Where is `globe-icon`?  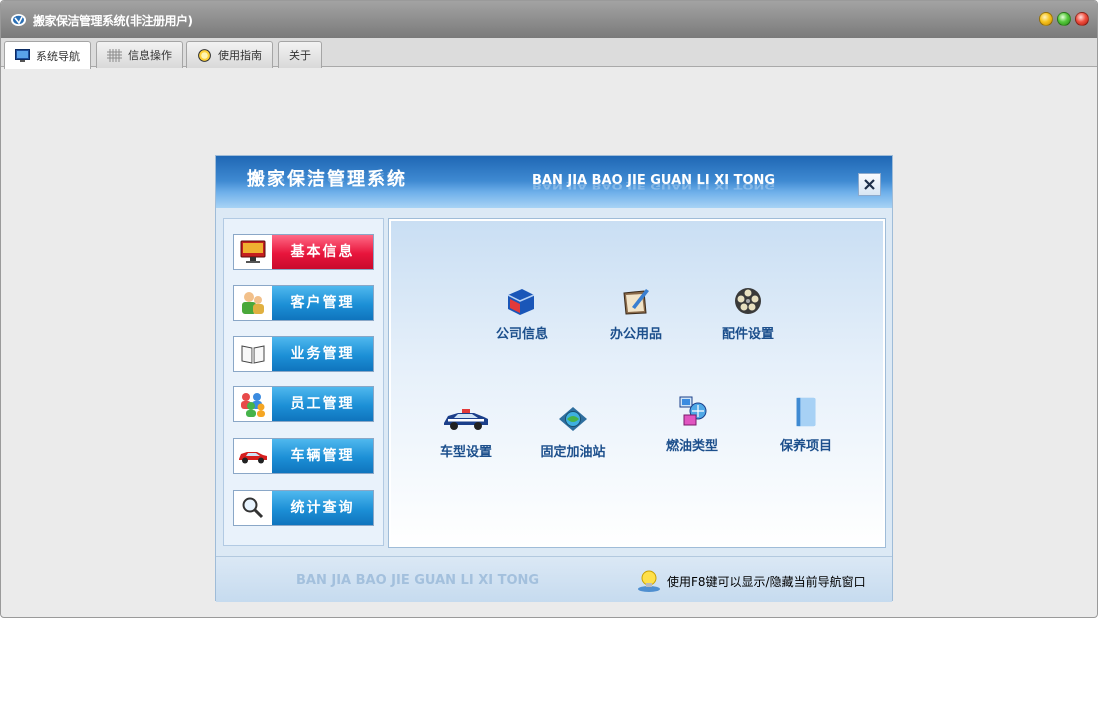
globe-icon is located at coordinates (573, 419).